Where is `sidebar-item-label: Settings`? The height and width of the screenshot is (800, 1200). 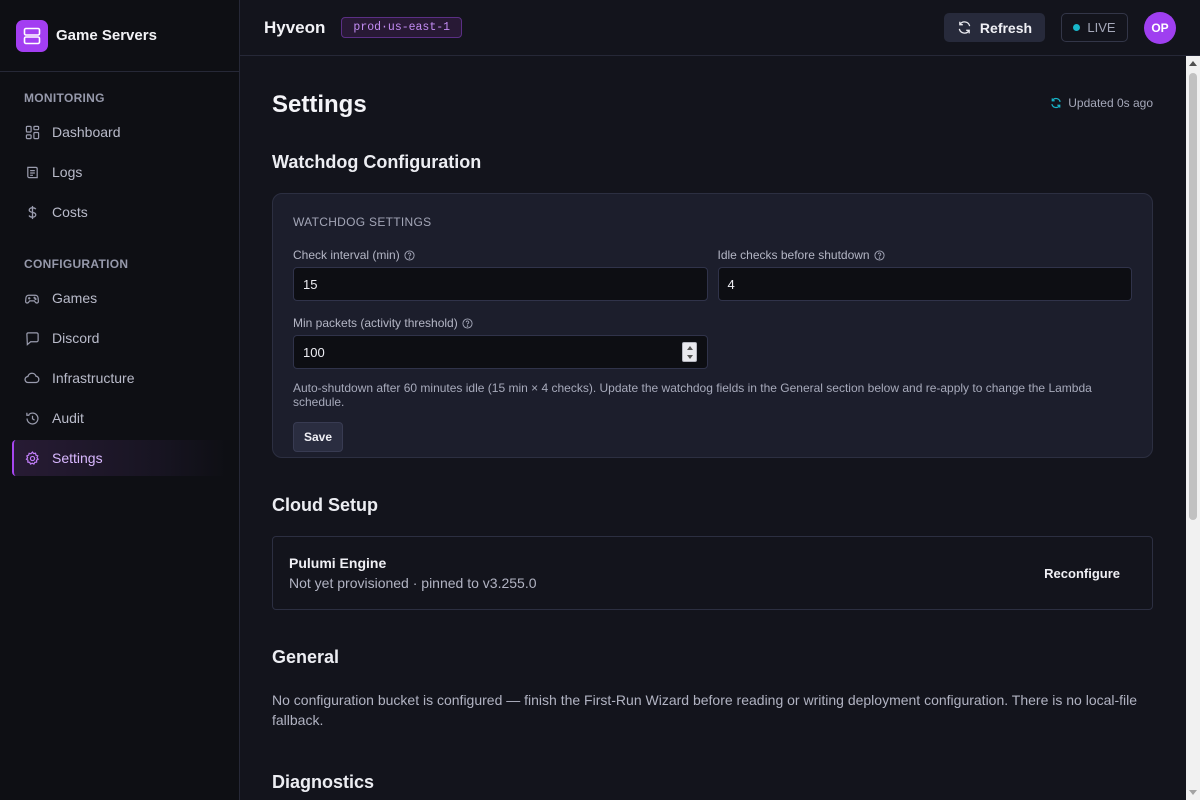 sidebar-item-label: Settings is located at coordinates (77, 458).